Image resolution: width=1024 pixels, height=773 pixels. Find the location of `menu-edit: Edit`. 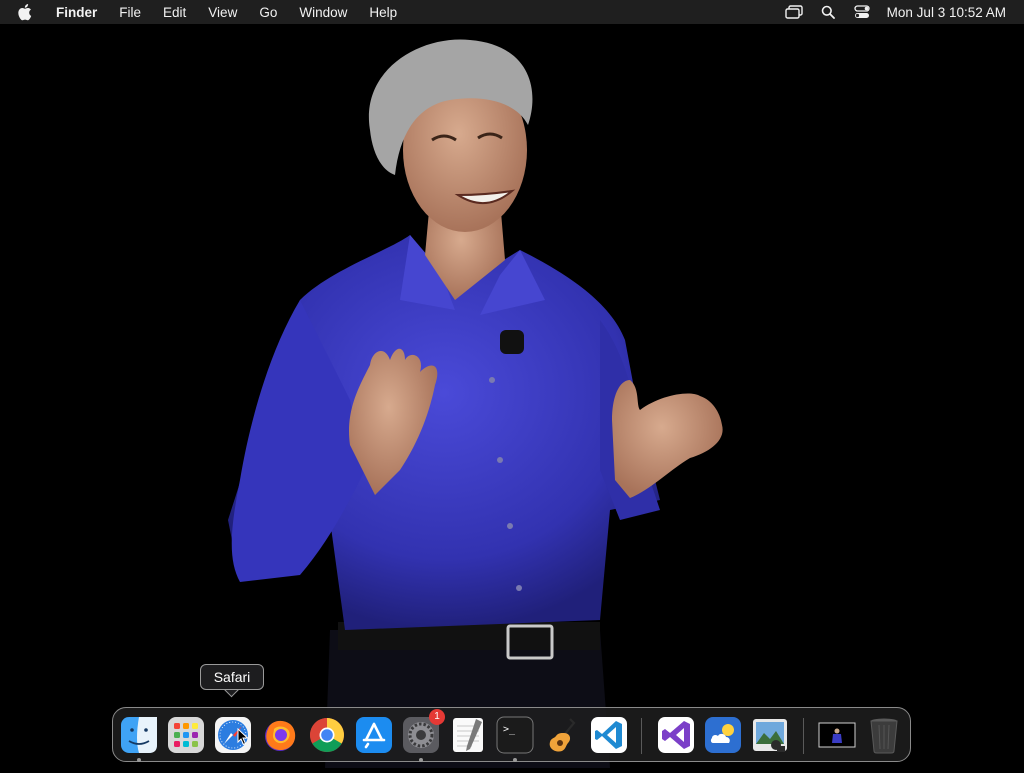

menu-edit: Edit is located at coordinates (174, 12).